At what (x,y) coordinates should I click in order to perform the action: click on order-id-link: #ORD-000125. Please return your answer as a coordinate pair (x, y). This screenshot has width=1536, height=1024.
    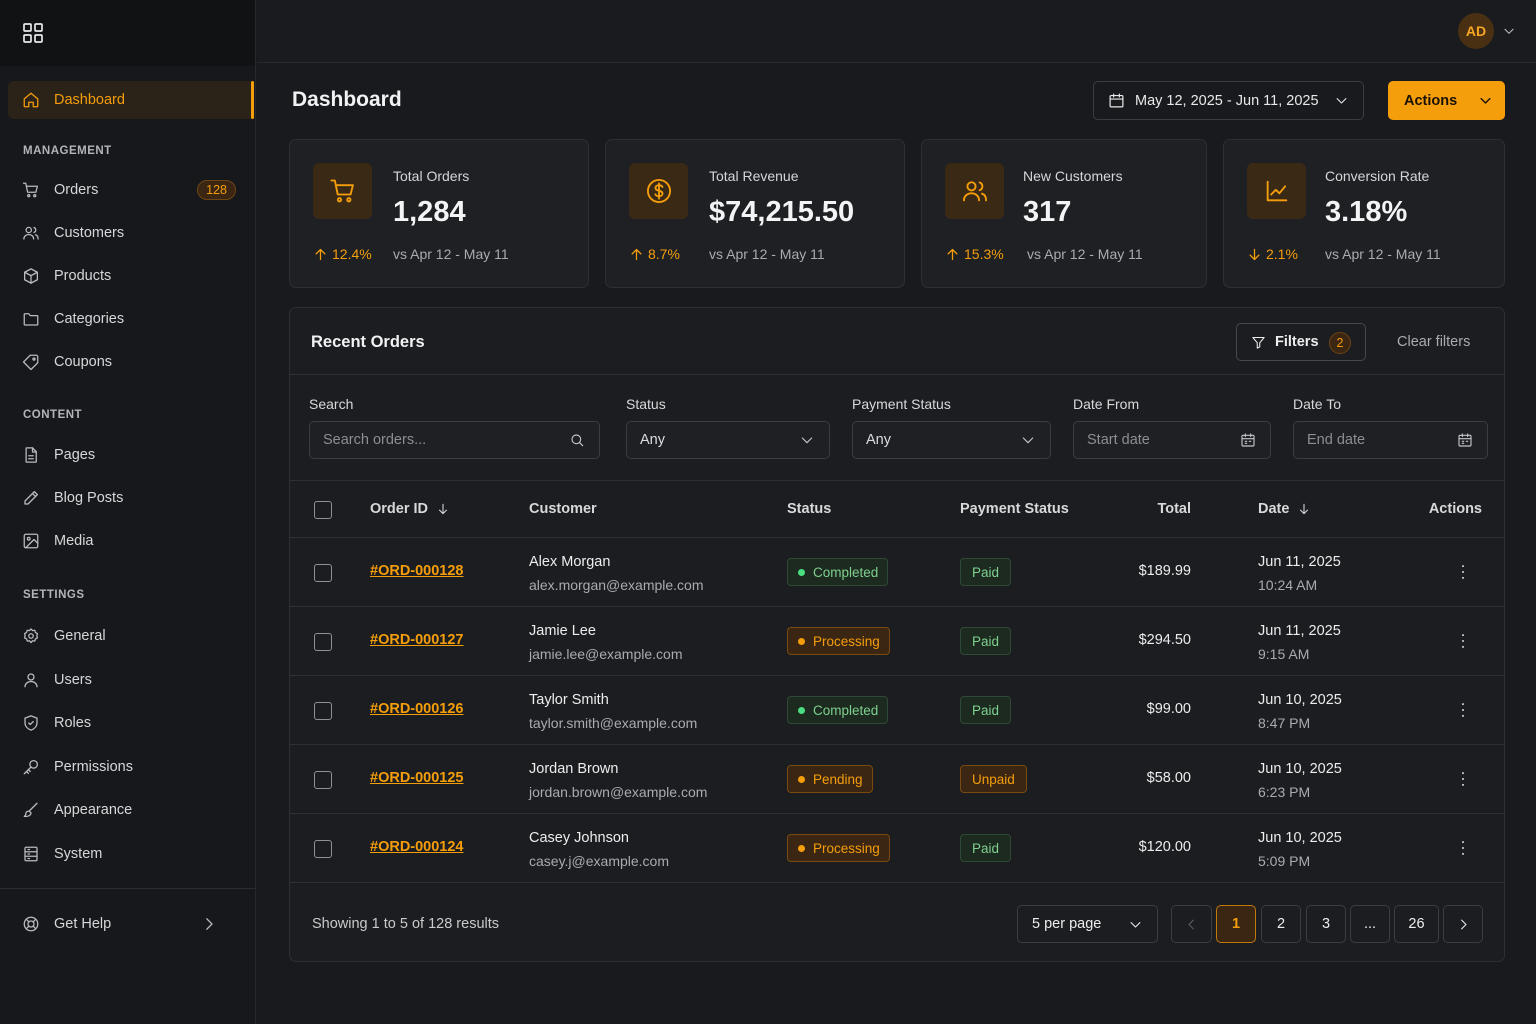
    Looking at the image, I should click on (417, 778).